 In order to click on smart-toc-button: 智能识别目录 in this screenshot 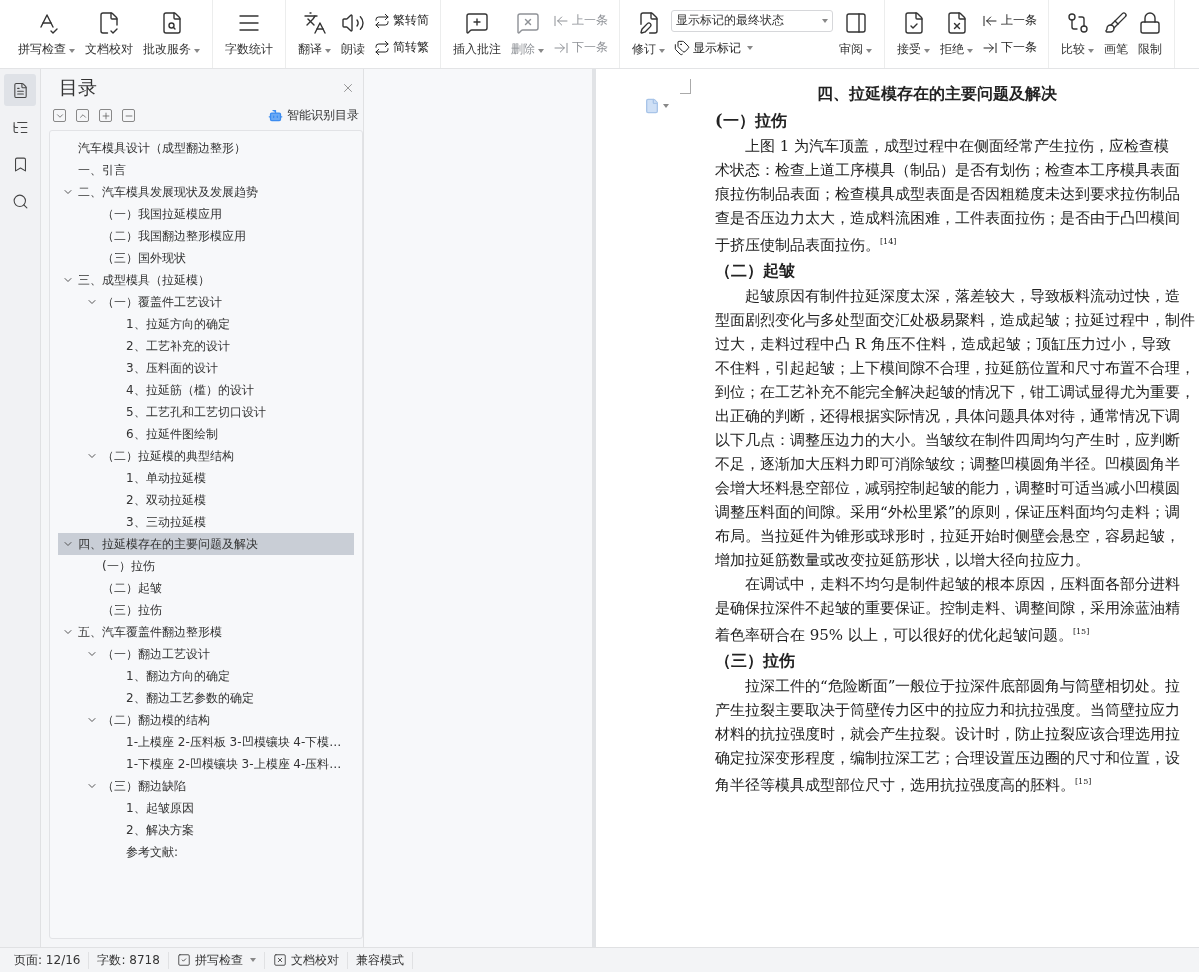, I will do `click(313, 115)`.